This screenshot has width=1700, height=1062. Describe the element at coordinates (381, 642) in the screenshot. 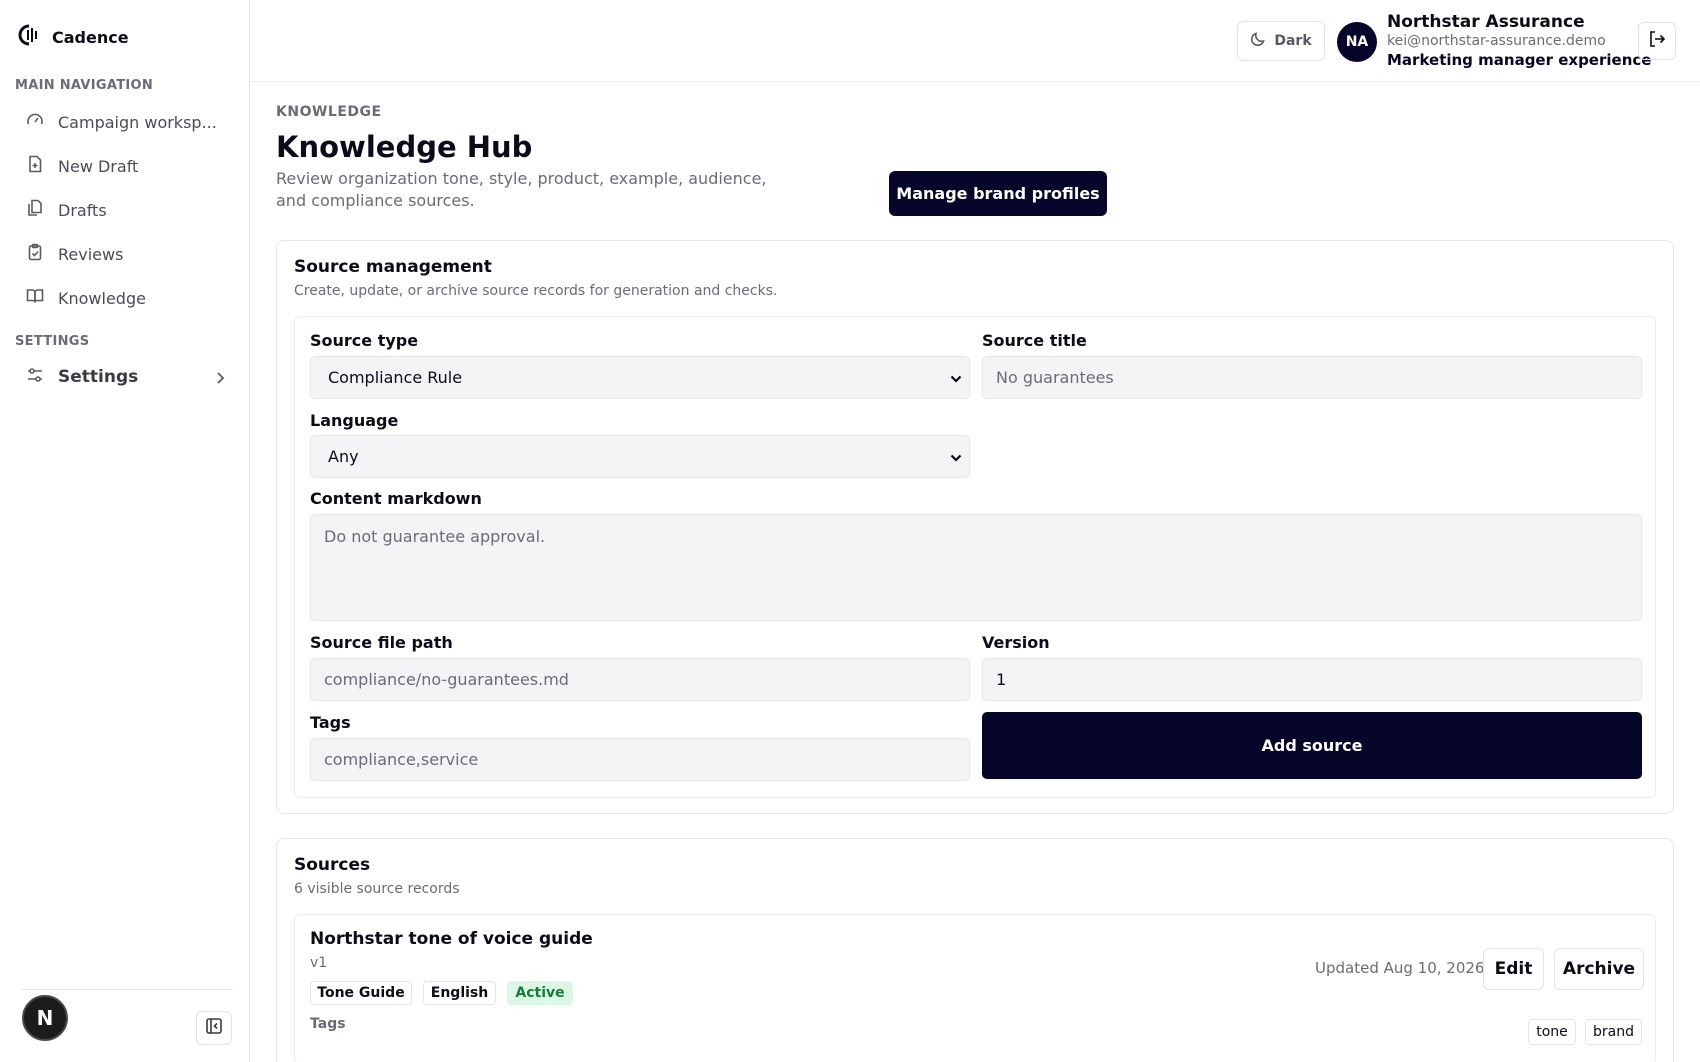

I see `source-file-path-label: Source file path` at that location.